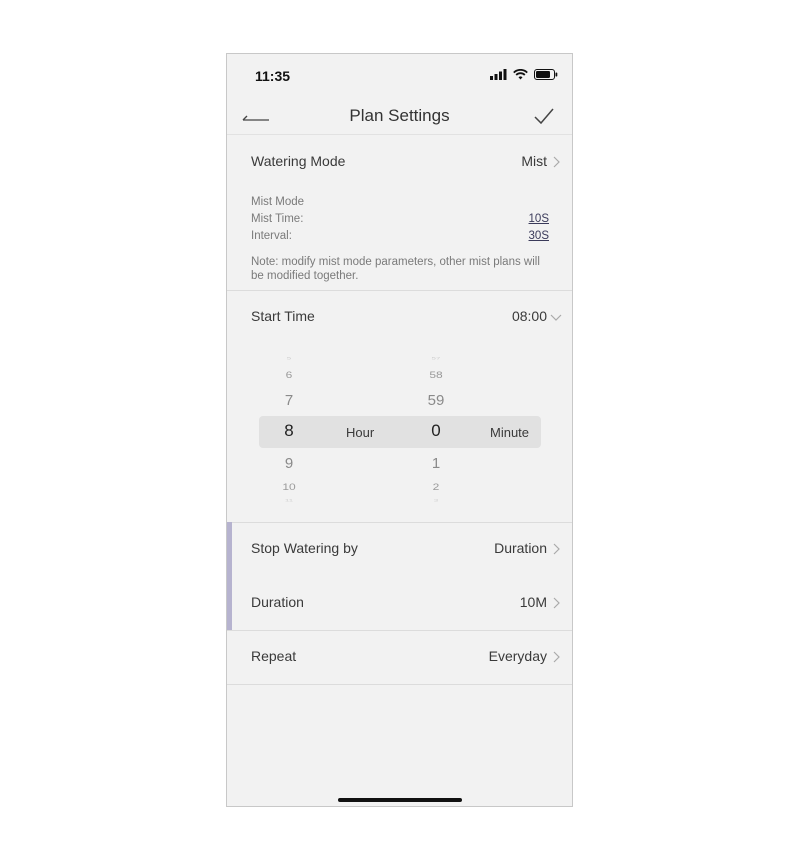 The height and width of the screenshot is (864, 800). I want to click on hour-item-selected: 8, so click(289, 431).